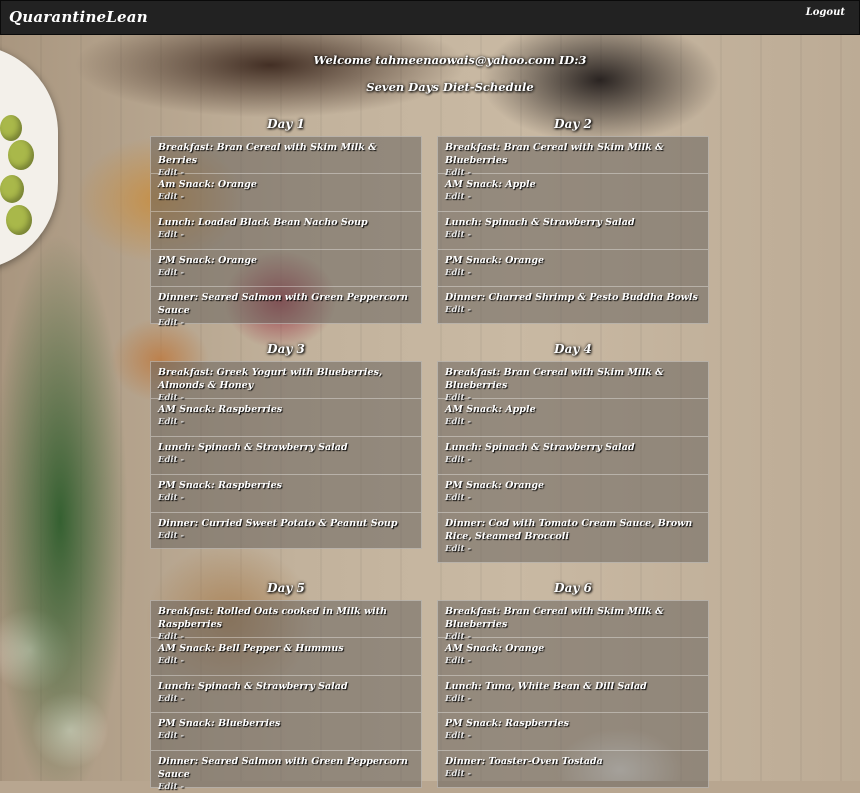  Describe the element at coordinates (286, 455) in the screenshot. I see `meal-item: Lunch: Spinach & Strawberry Salad Edit -` at that location.